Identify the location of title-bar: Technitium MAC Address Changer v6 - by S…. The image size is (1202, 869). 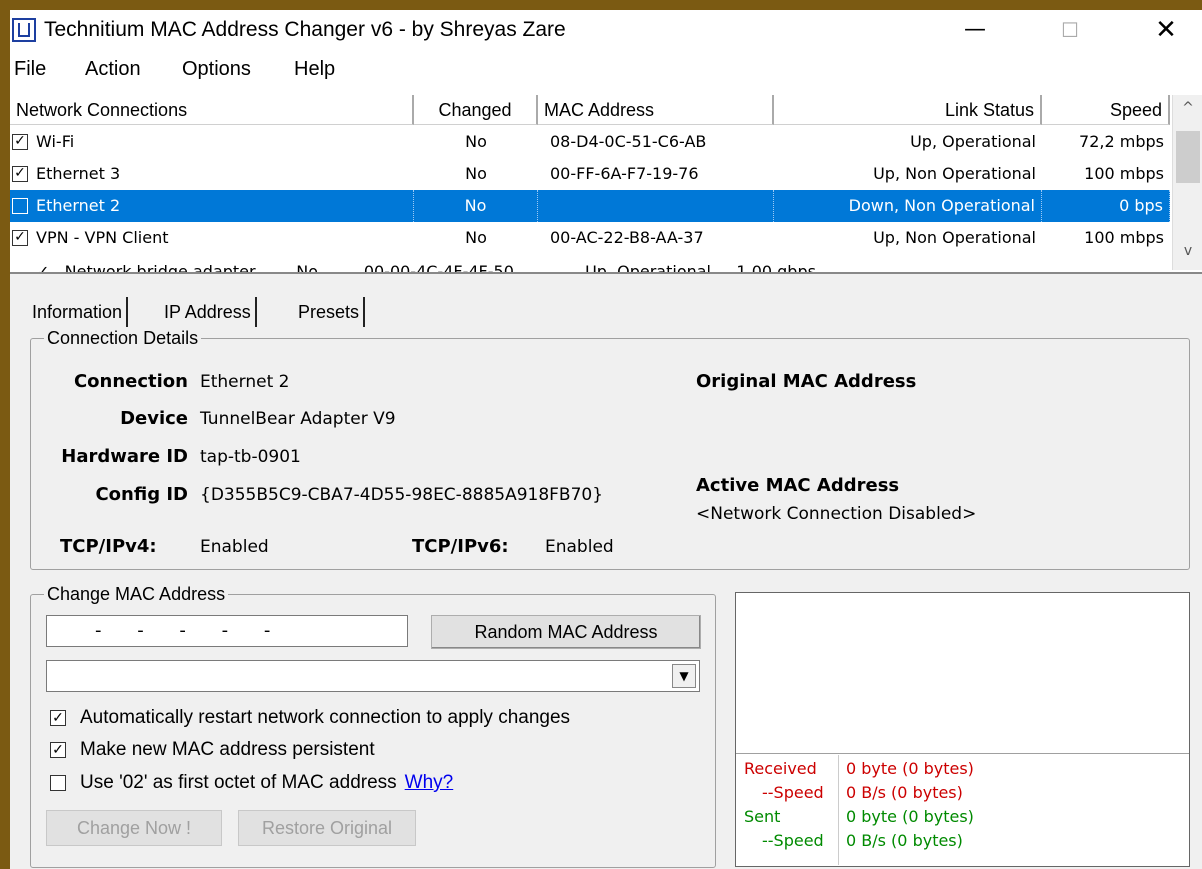
(606, 31).